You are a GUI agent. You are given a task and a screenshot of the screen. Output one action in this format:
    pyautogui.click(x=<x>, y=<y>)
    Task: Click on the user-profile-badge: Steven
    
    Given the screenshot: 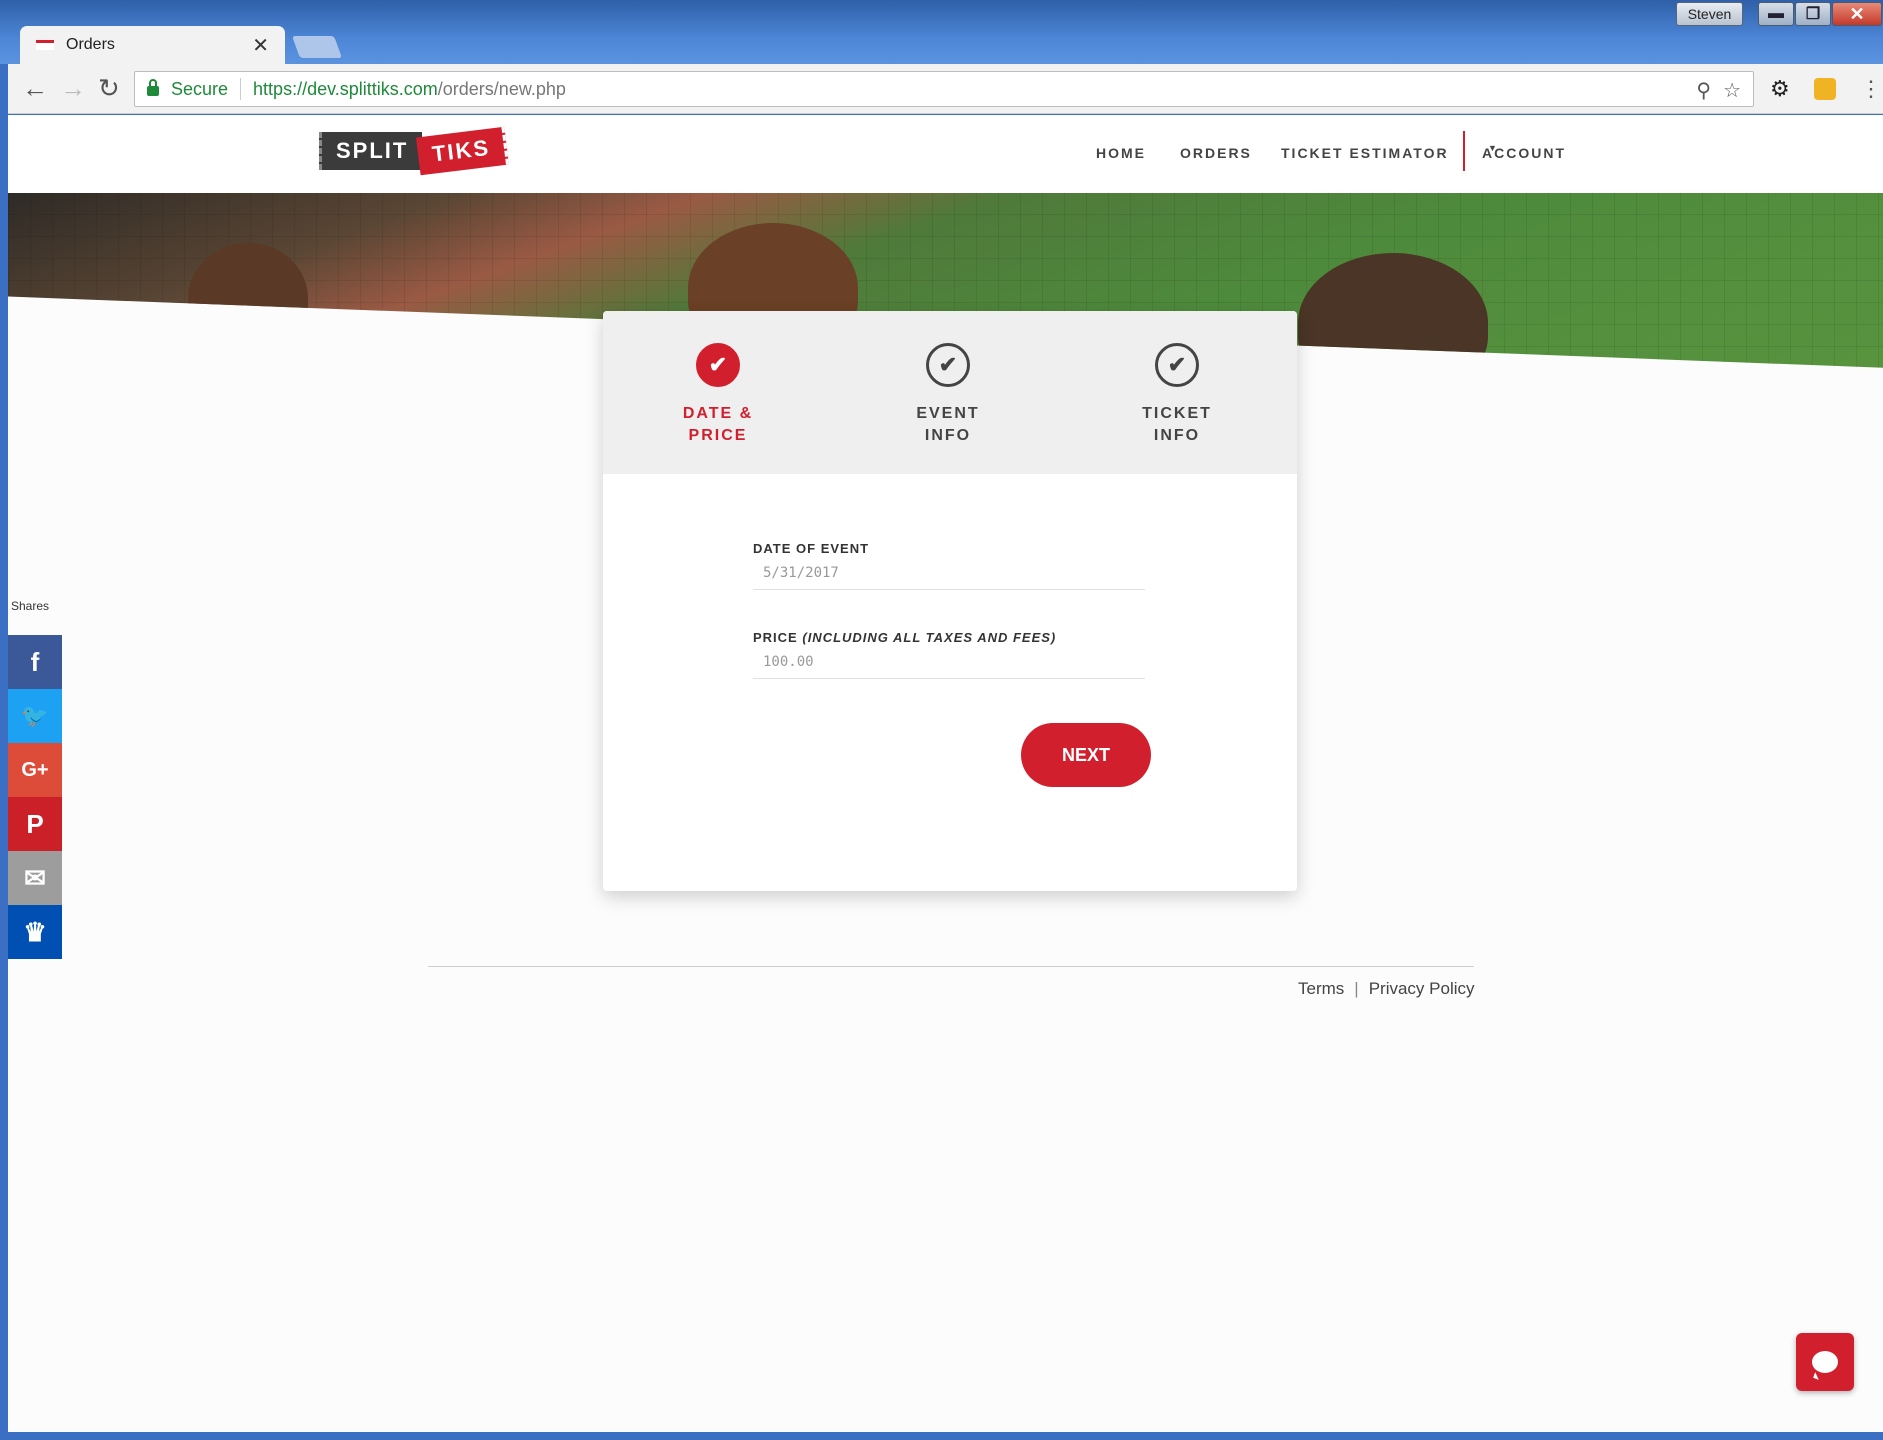 What is the action you would take?
    pyautogui.click(x=1709, y=14)
    